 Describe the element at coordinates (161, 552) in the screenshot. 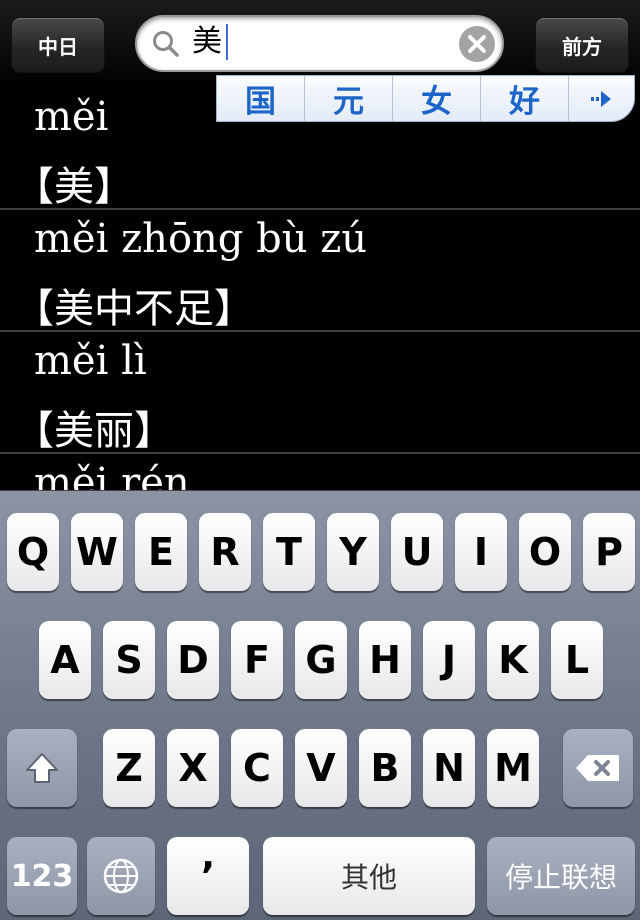

I see `key-e: E` at that location.